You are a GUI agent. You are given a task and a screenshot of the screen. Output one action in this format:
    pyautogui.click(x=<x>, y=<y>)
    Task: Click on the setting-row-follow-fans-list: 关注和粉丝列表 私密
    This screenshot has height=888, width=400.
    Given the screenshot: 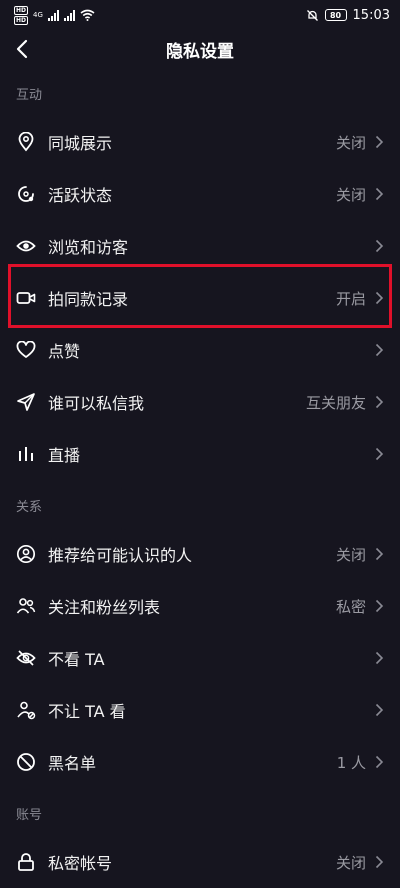 What is the action you would take?
    pyautogui.click(x=200, y=606)
    